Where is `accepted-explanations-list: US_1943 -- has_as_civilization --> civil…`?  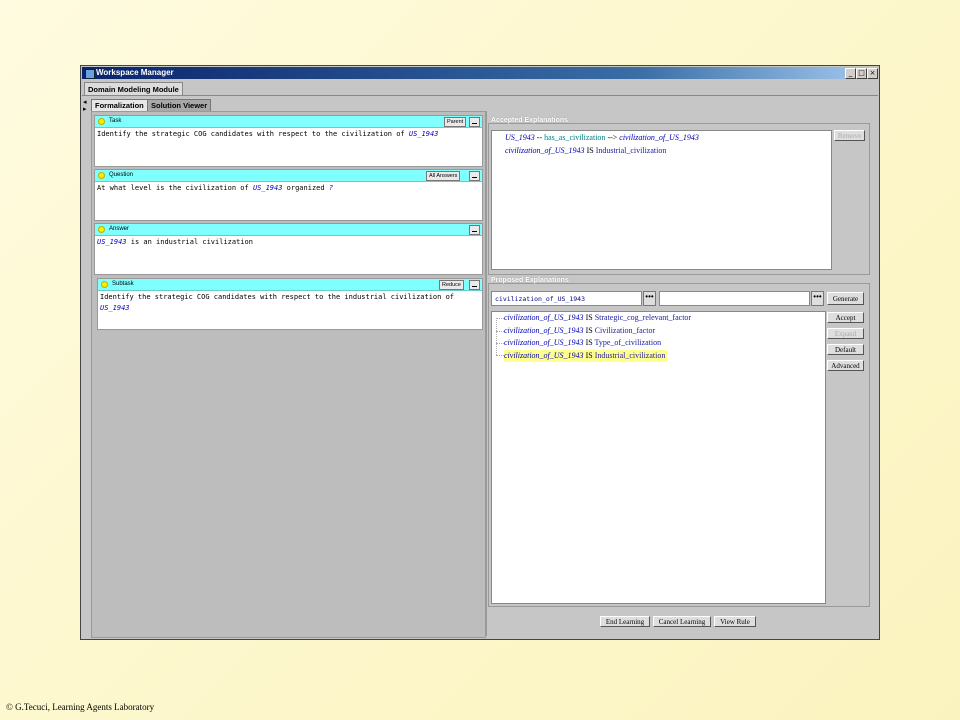
accepted-explanations-list: US_1943 -- has_as_civilization --> civil… is located at coordinates (661, 200).